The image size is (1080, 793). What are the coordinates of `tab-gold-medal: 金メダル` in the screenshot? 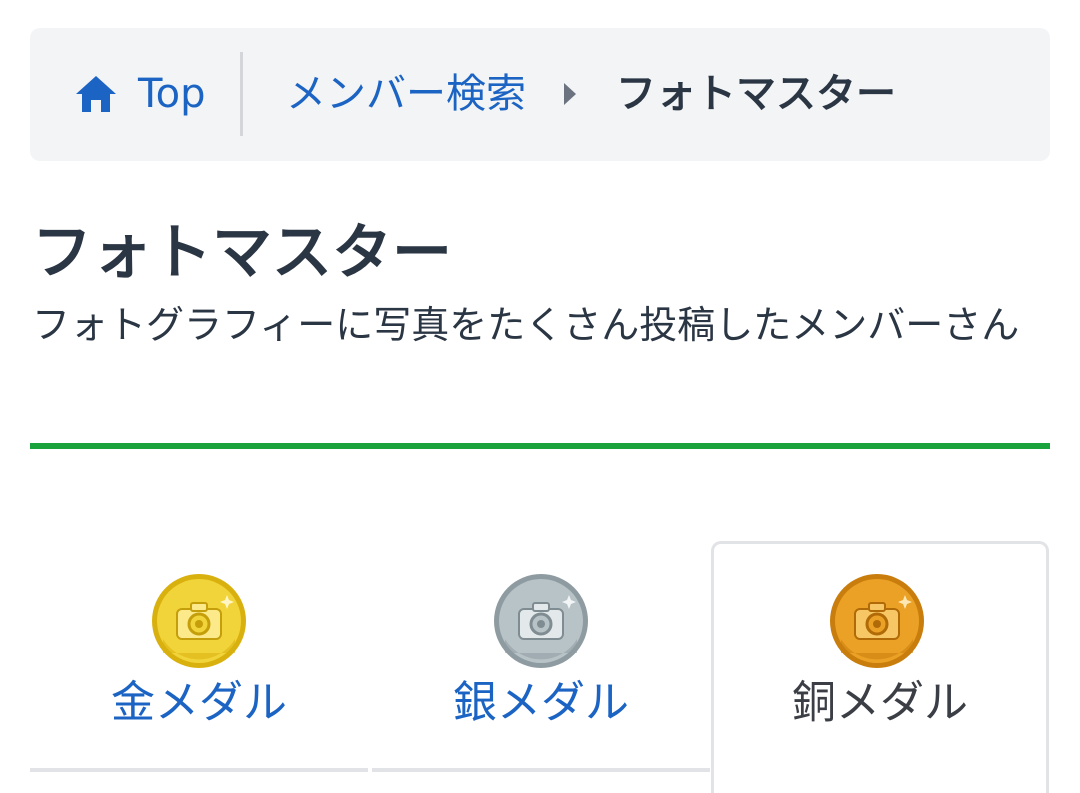 It's located at (199, 656).